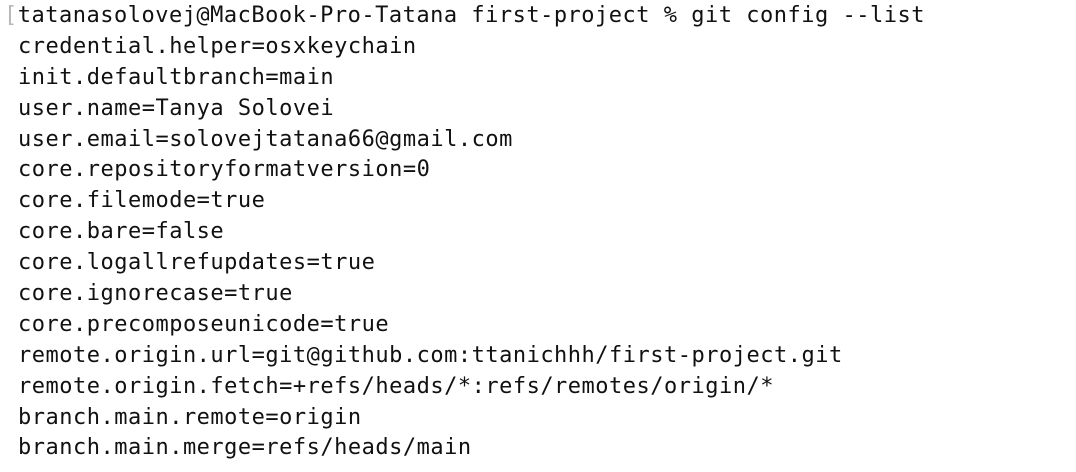  Describe the element at coordinates (217, 46) in the screenshot. I see `output-line: credential.helper=osxkeychain` at that location.